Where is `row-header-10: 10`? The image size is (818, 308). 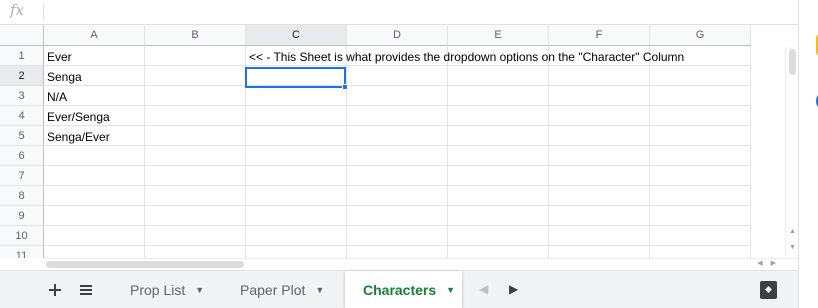
row-header-10: 10 is located at coordinates (22, 236).